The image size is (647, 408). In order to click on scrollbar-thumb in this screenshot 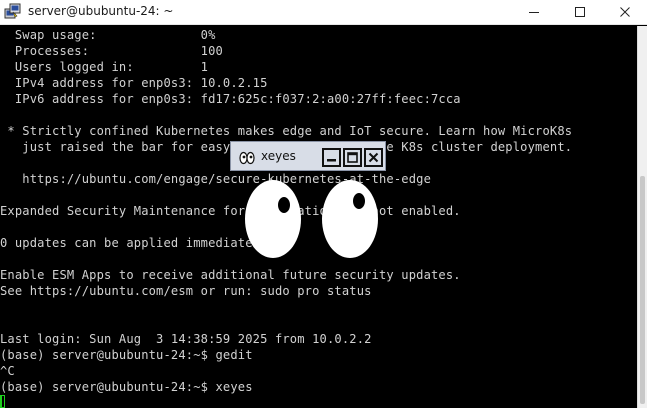, I will do `click(642, 290)`.